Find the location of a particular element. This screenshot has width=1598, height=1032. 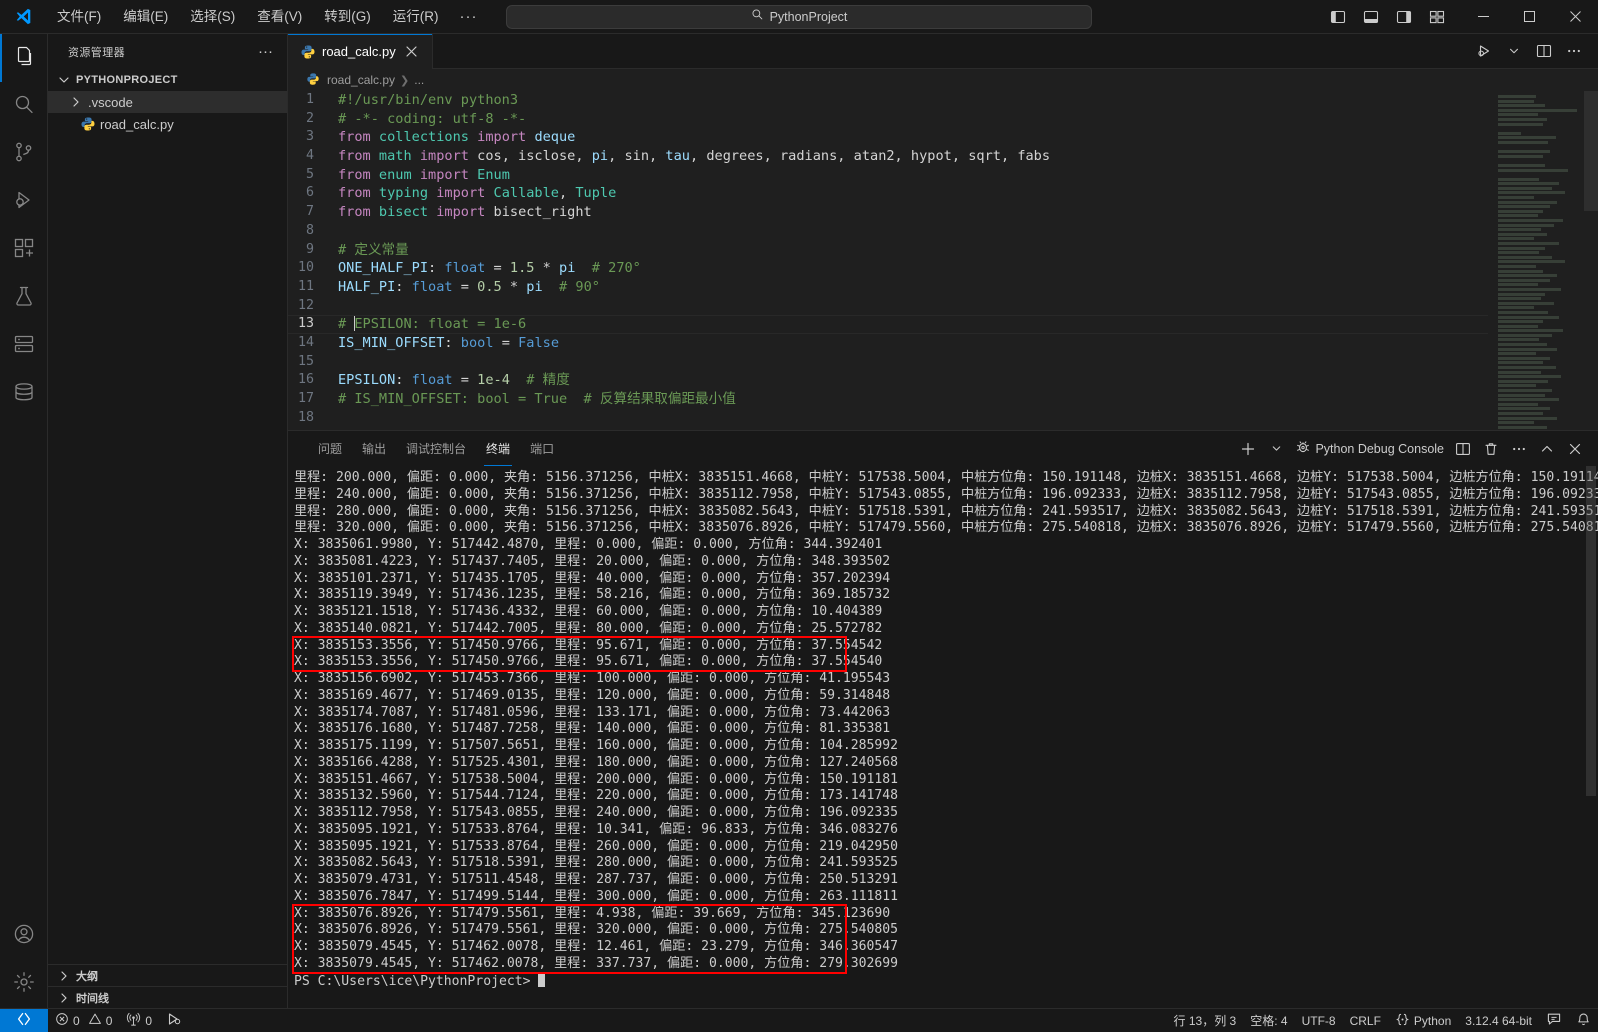

file-tree: .vscode road_calc.py is located at coordinates (167, 527).